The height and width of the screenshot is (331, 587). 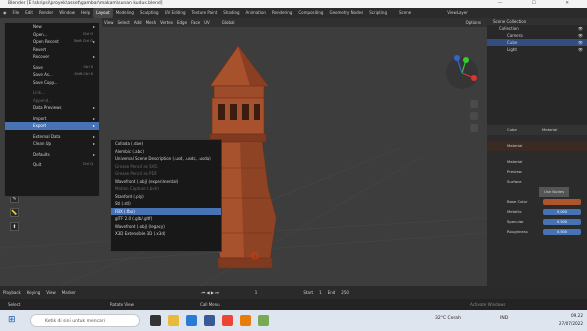 I want to click on menu-window: Window, so click(x=67, y=13).